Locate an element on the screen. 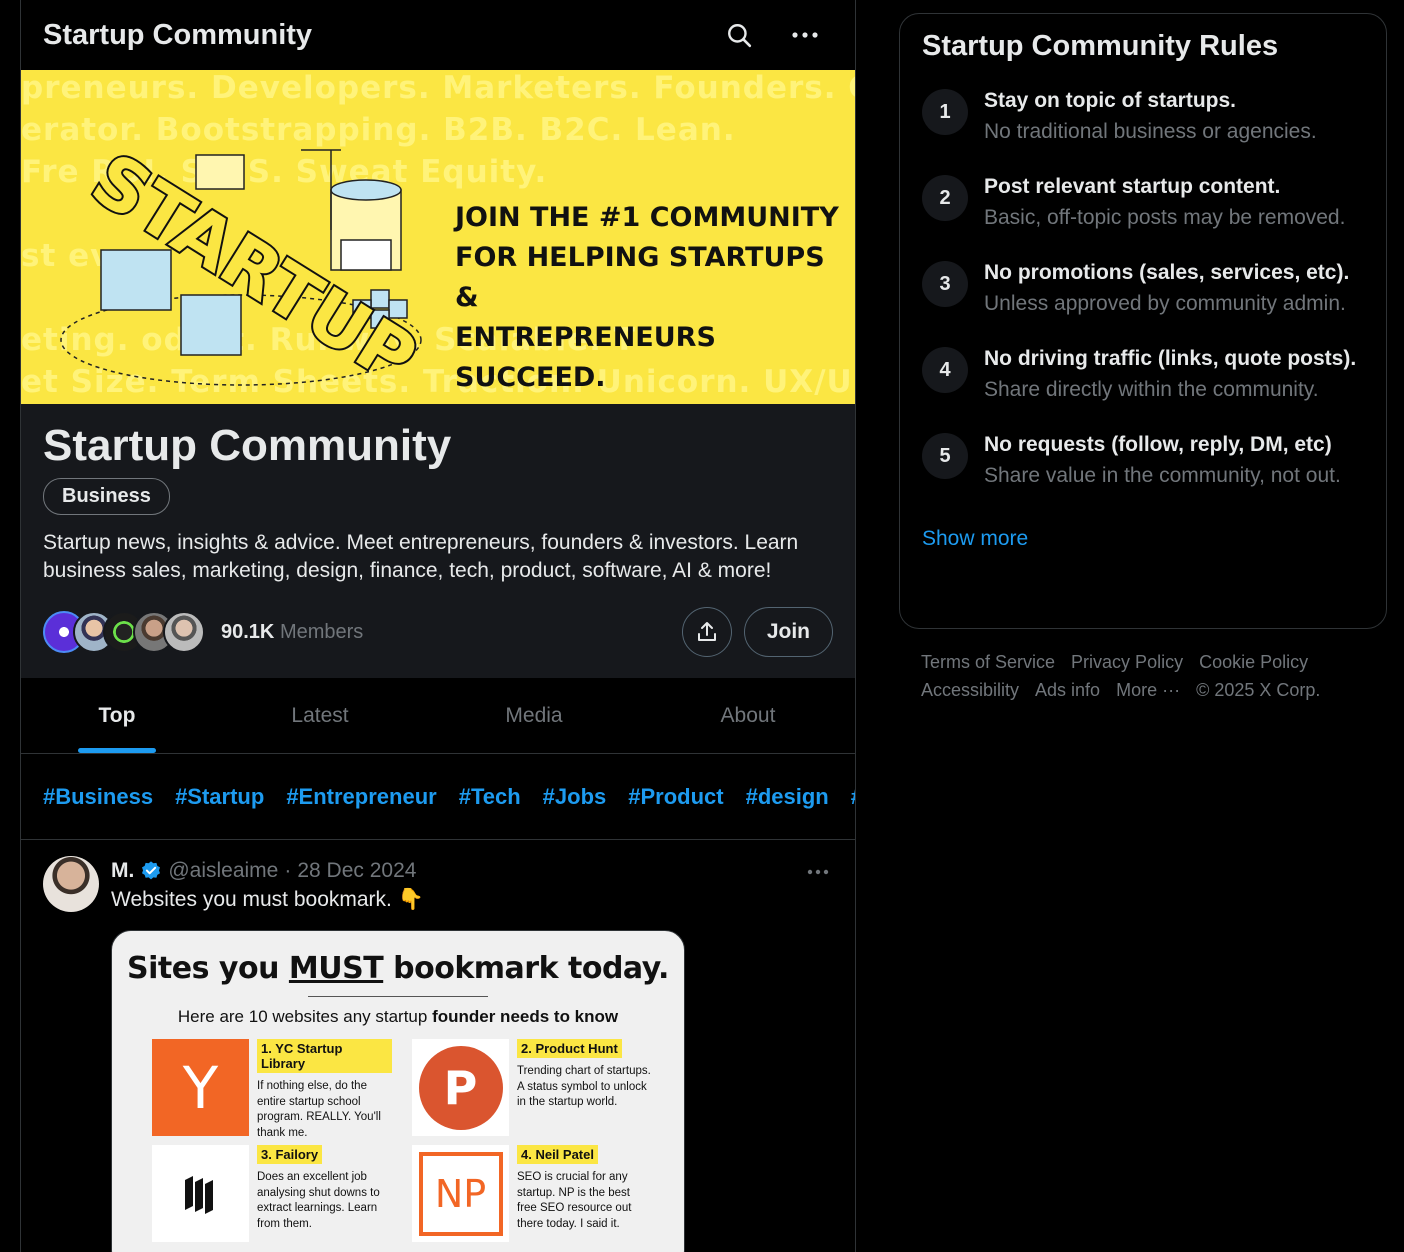 This screenshot has width=1404, height=1252. hashtag-link: # is located at coordinates (853, 797).